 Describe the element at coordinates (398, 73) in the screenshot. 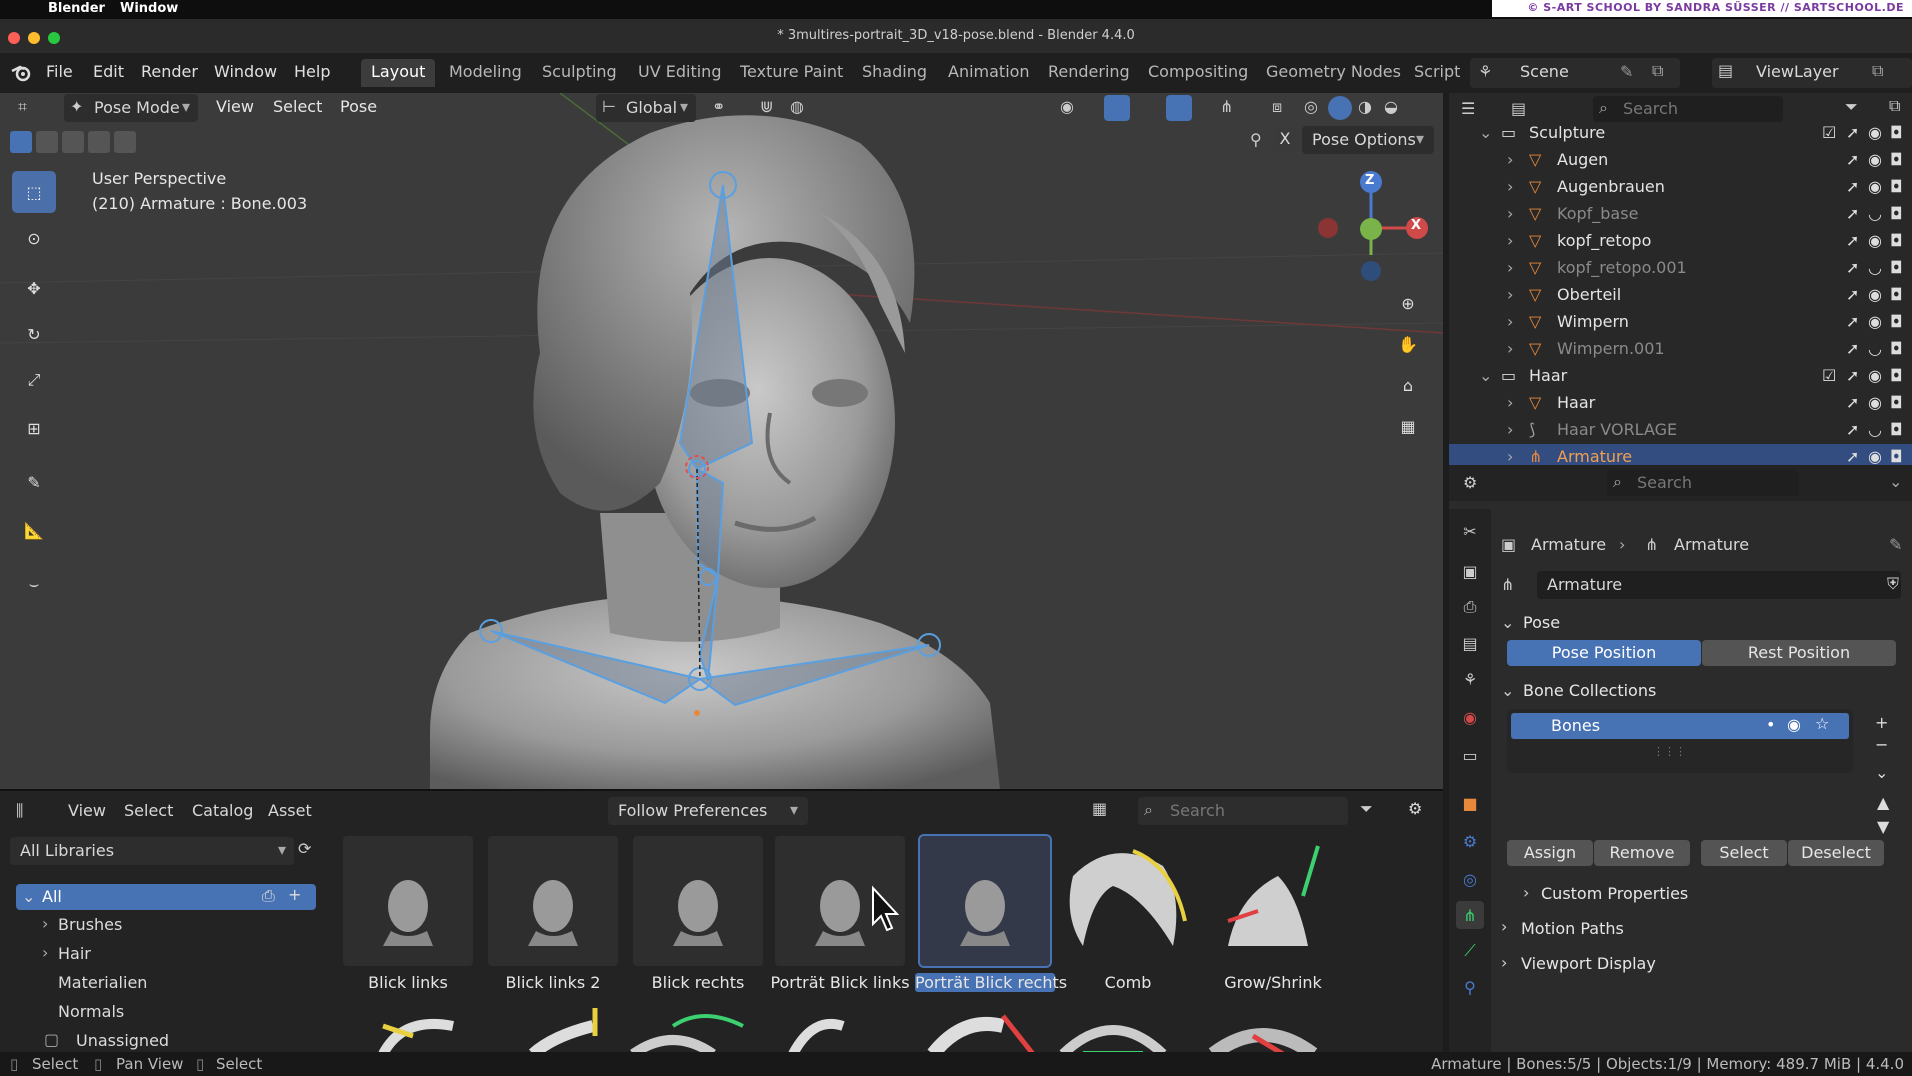

I see `tab-layout: Layout` at that location.